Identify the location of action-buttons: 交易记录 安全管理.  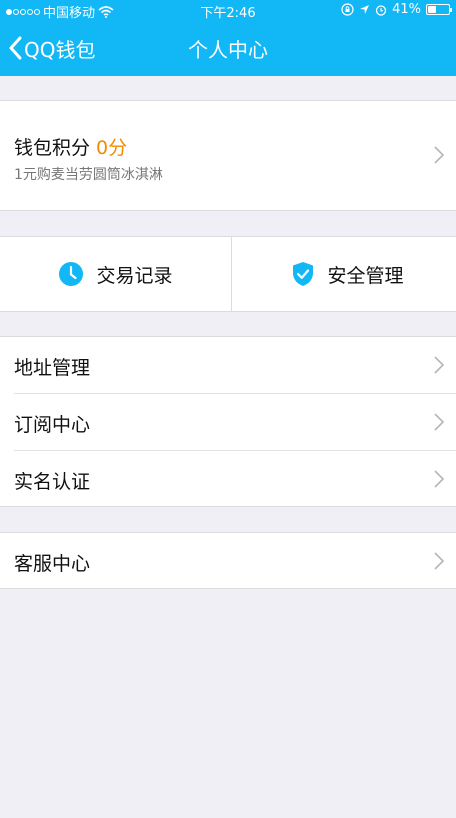
(228, 274).